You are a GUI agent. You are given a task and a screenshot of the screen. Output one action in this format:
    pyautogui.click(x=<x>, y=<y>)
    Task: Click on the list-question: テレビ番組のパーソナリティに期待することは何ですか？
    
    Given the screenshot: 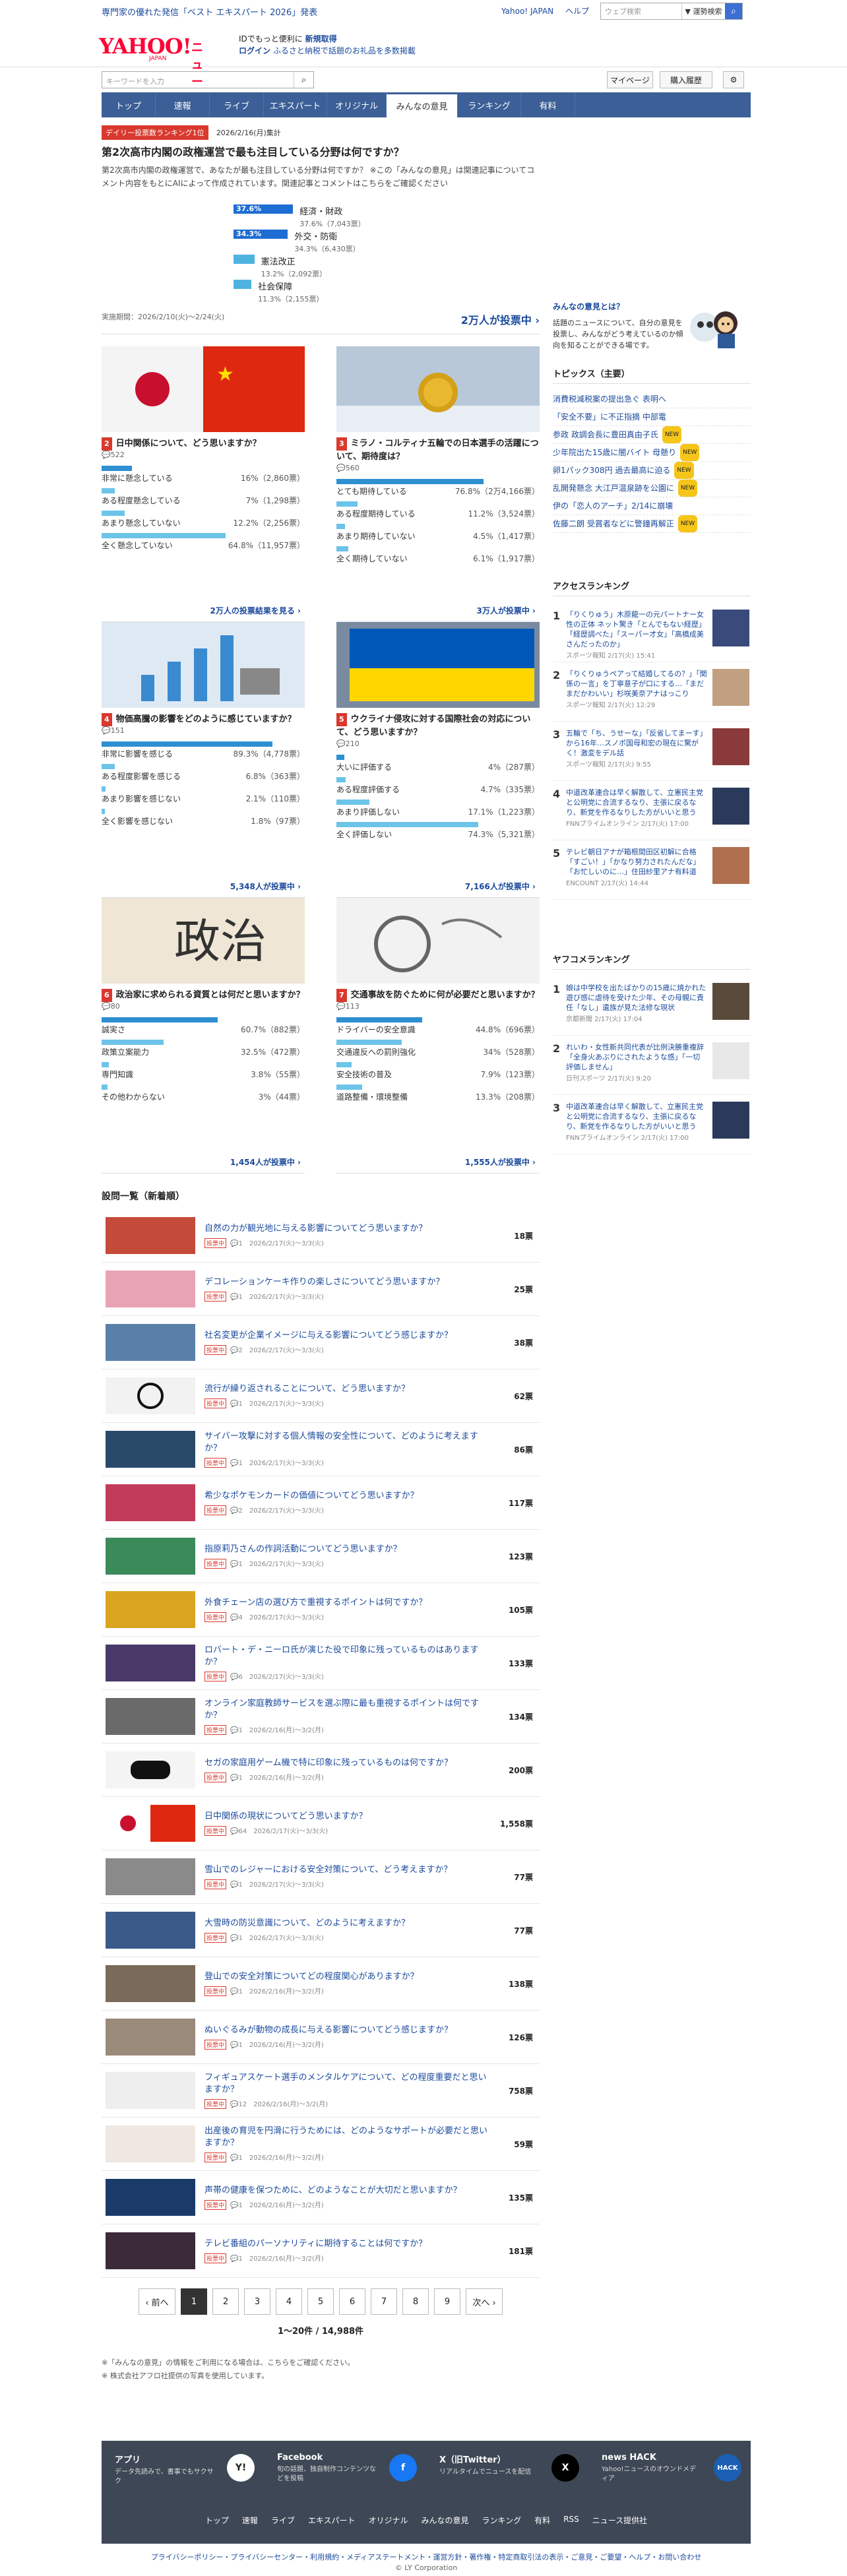 What is the action you would take?
    pyautogui.click(x=349, y=2244)
    